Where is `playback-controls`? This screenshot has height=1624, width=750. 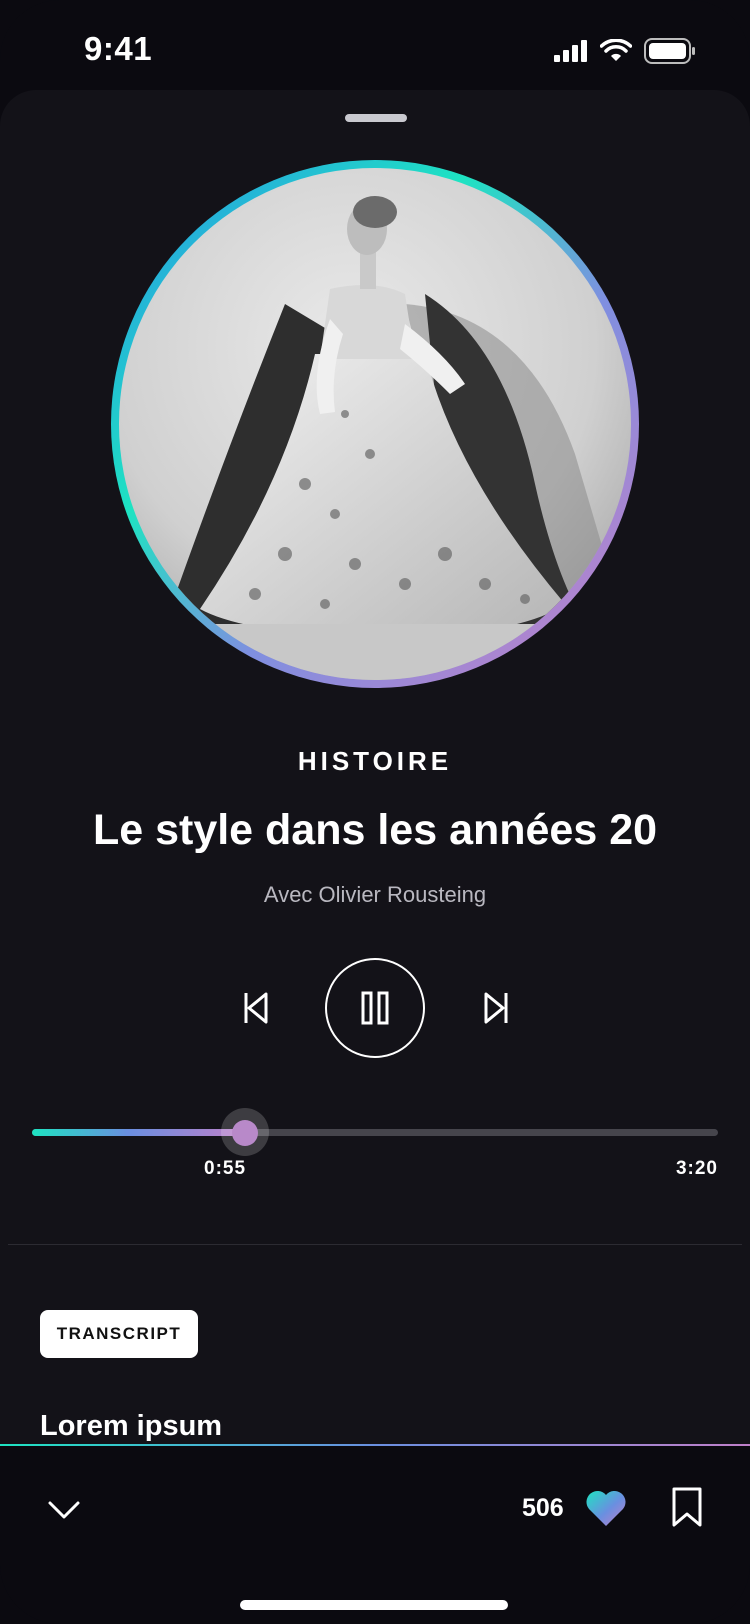
playback-controls is located at coordinates (375, 1008).